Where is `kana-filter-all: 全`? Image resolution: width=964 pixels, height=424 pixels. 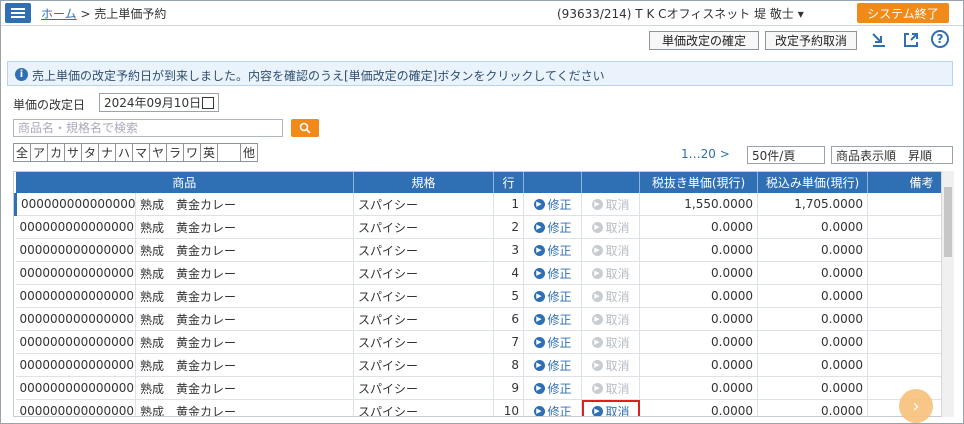
kana-filter-all: 全 is located at coordinates (22, 152).